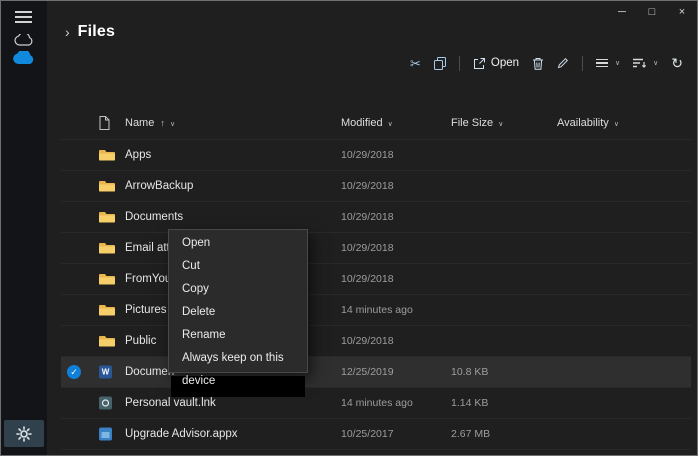 Image resolution: width=698 pixels, height=456 pixels. I want to click on refresh-icon: ↻, so click(677, 63).